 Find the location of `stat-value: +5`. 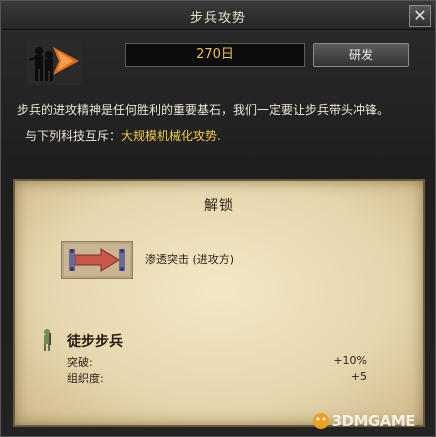

stat-value: +5 is located at coordinates (358, 376).